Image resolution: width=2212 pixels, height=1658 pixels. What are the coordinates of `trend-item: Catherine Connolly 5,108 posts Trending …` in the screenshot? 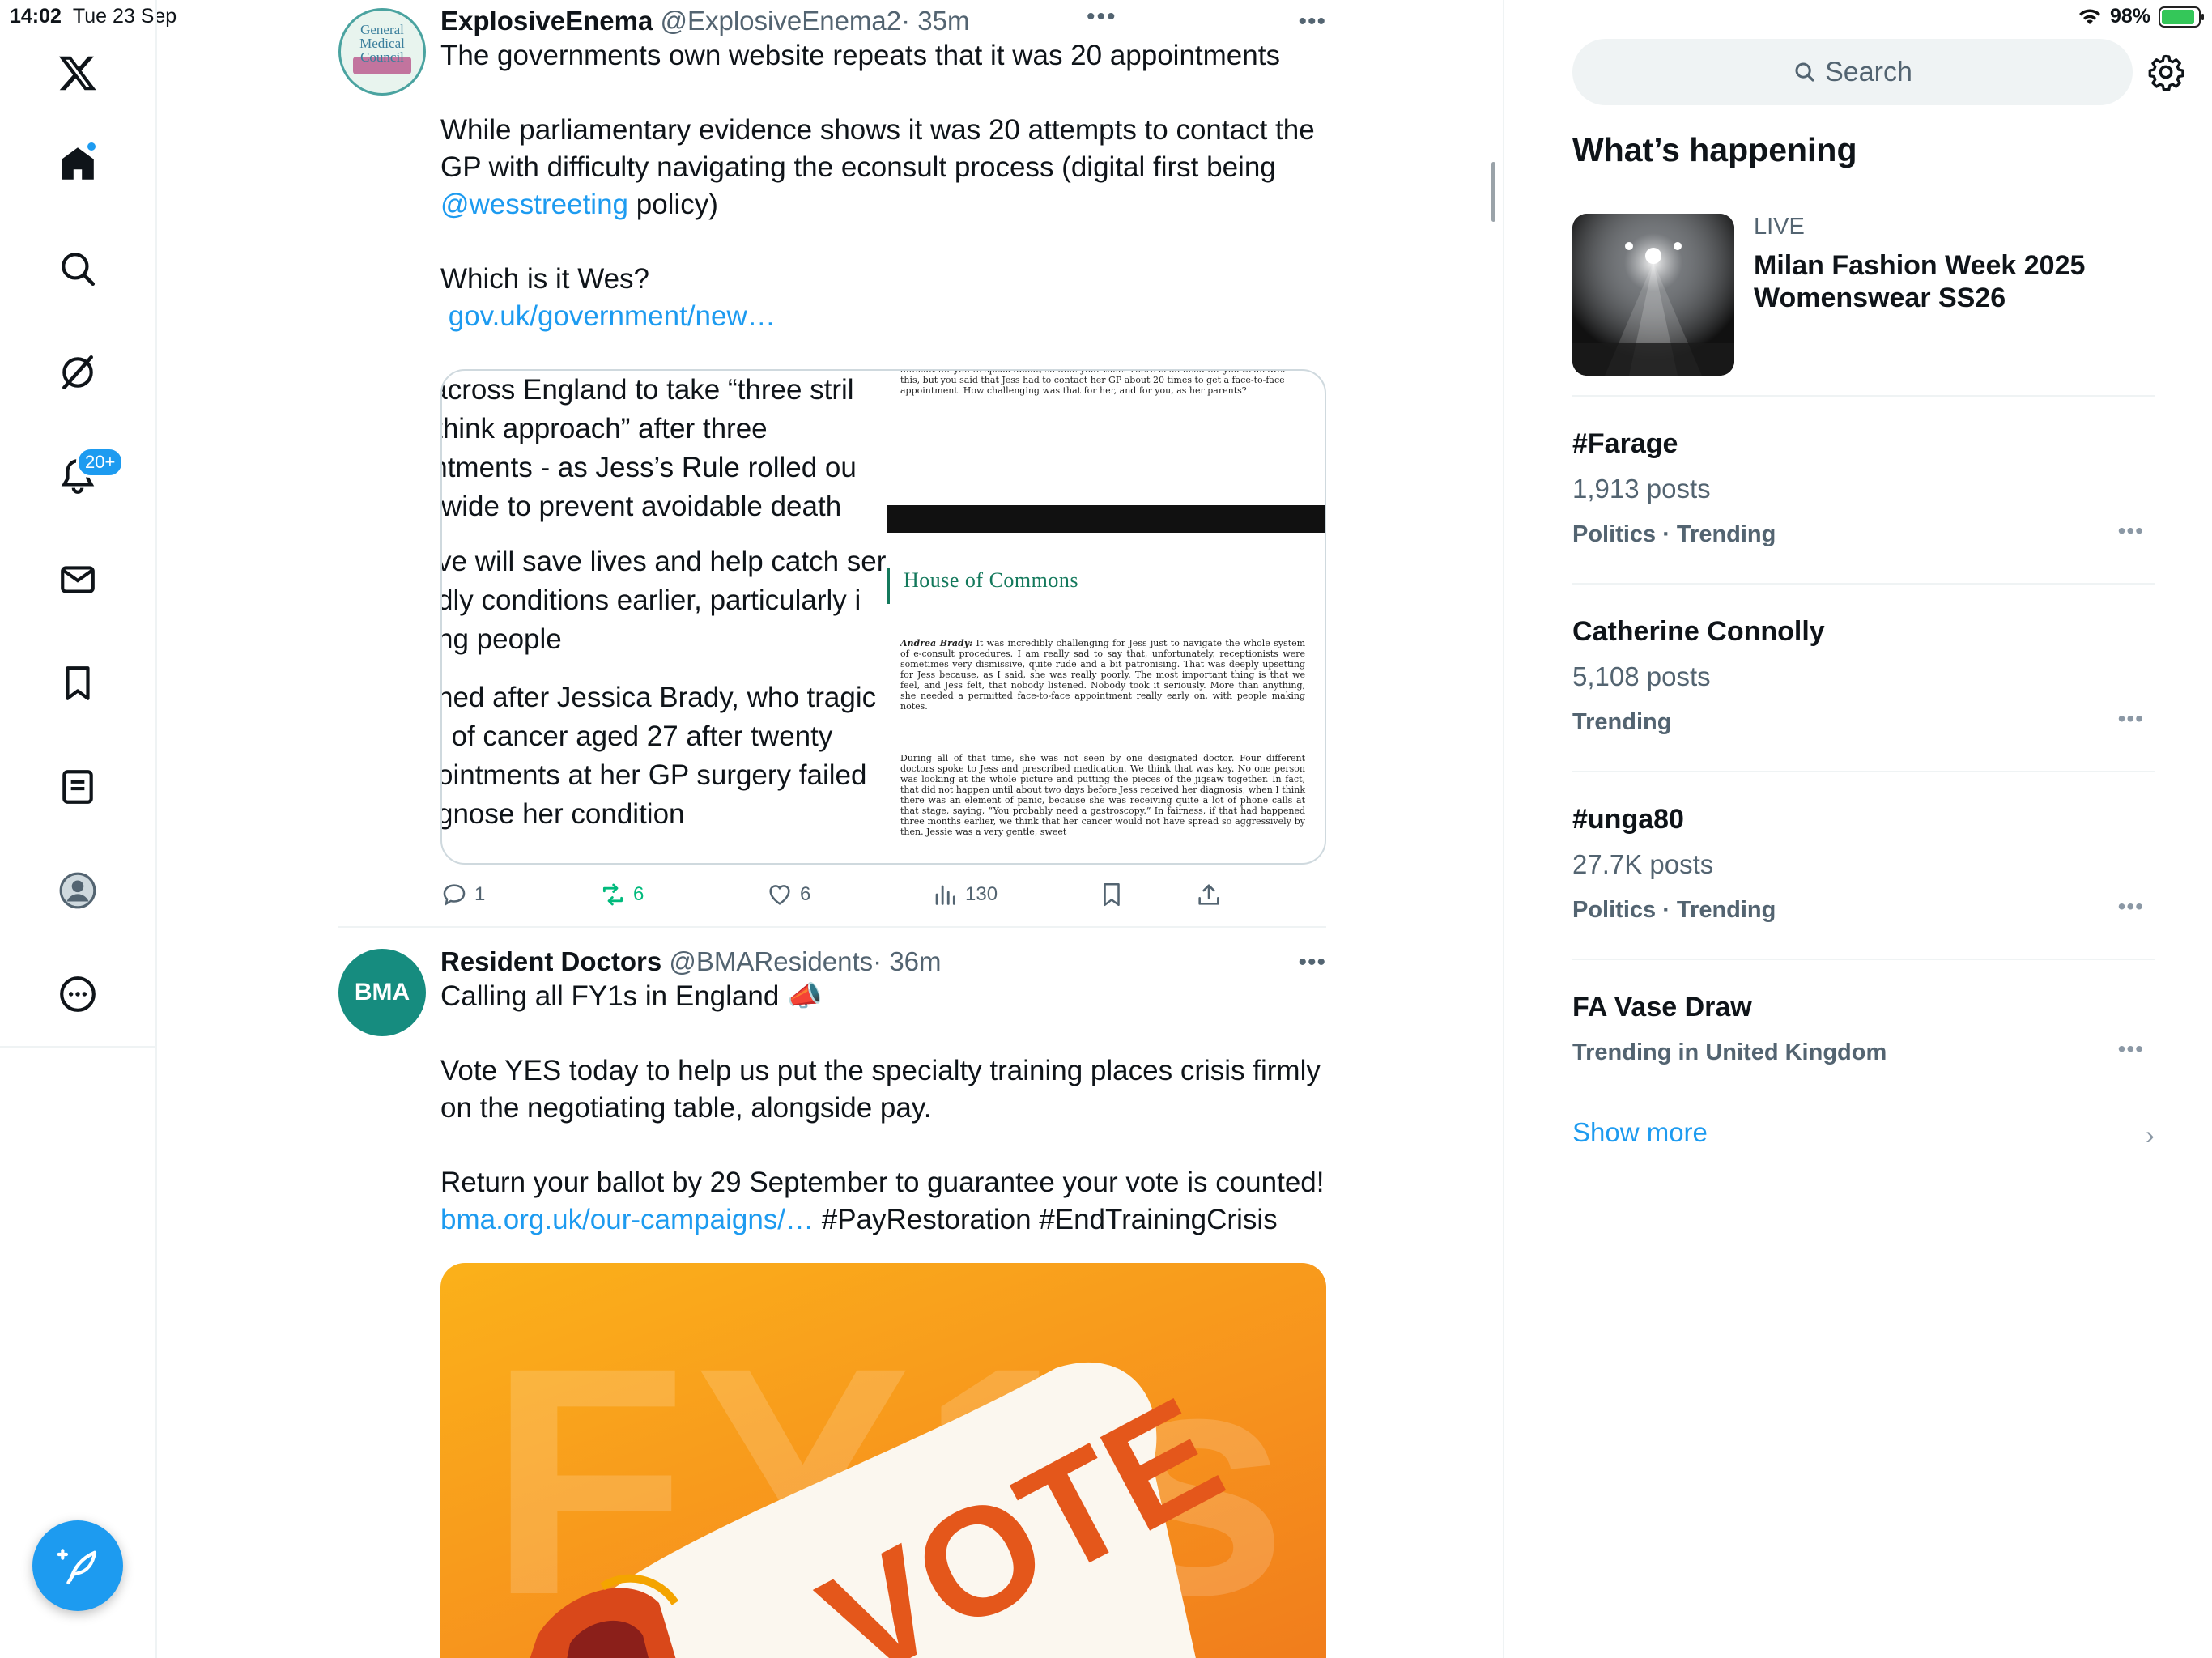 It's located at (1863, 676).